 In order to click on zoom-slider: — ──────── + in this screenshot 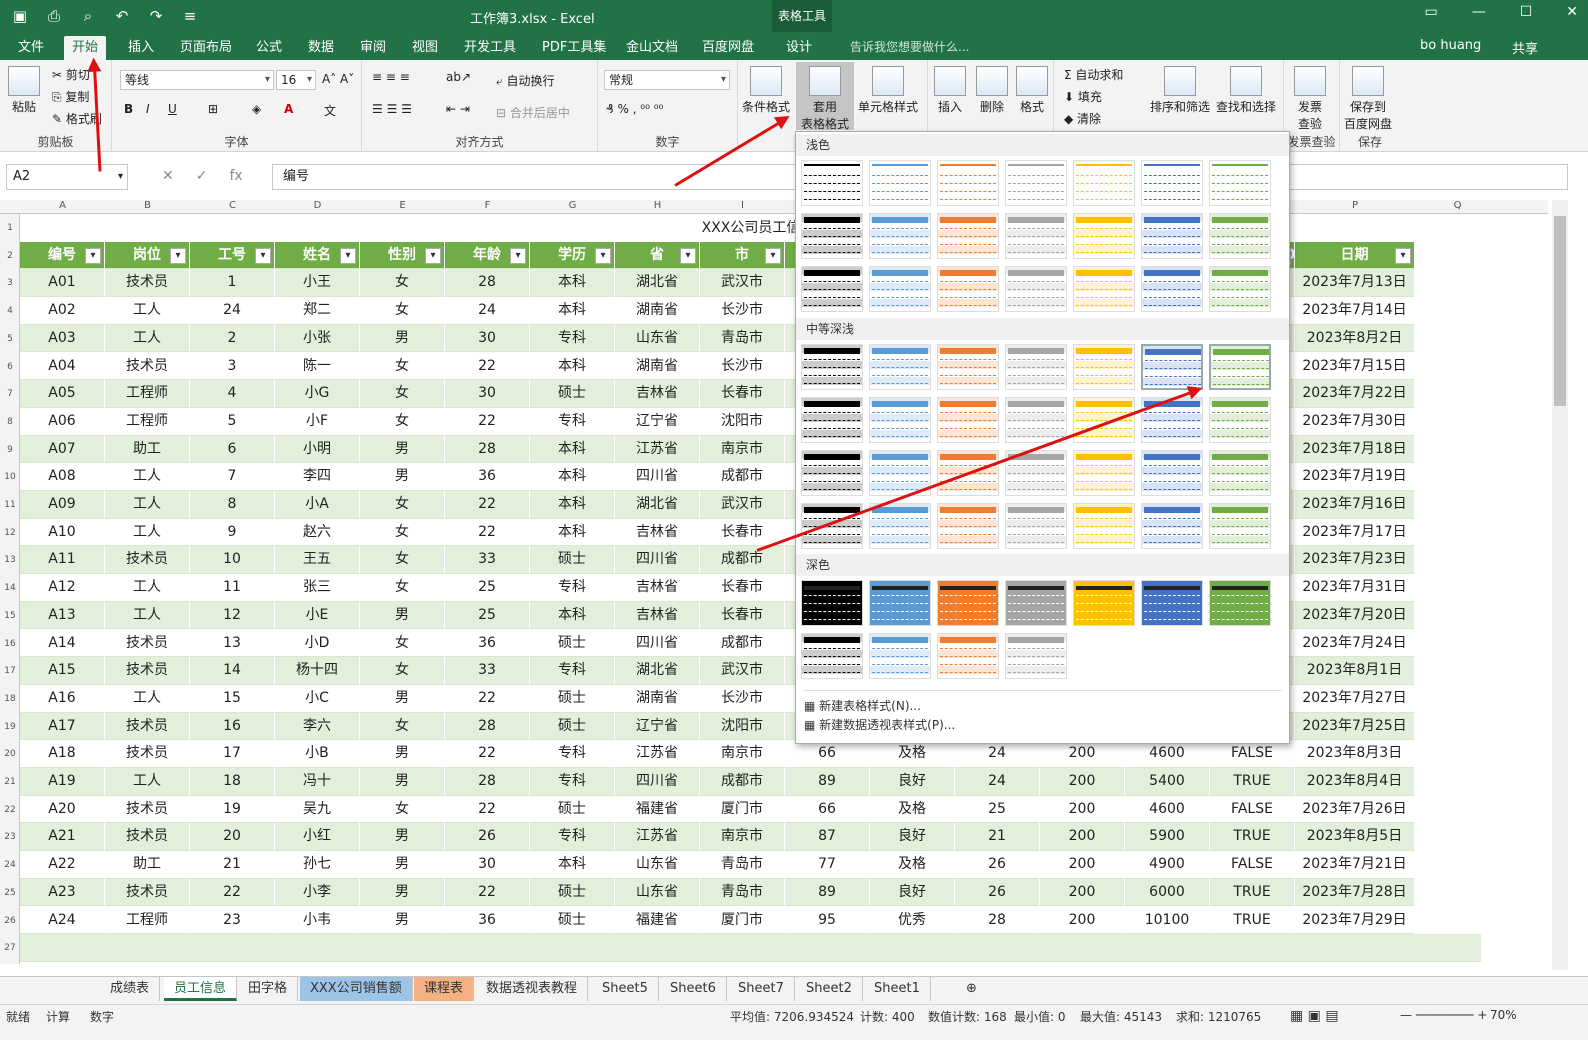, I will do `click(1443, 1015)`.